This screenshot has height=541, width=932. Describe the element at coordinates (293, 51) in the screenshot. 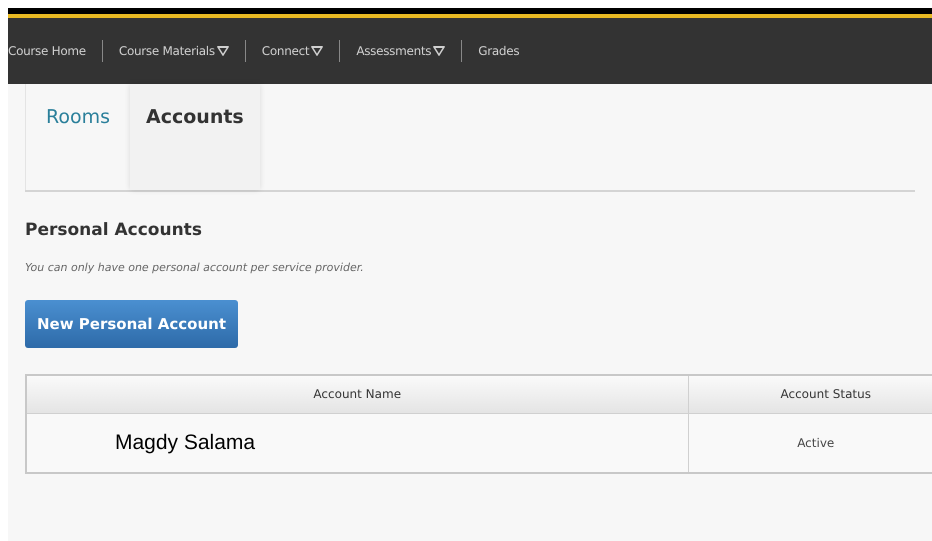

I see `nav-link: Connect` at that location.